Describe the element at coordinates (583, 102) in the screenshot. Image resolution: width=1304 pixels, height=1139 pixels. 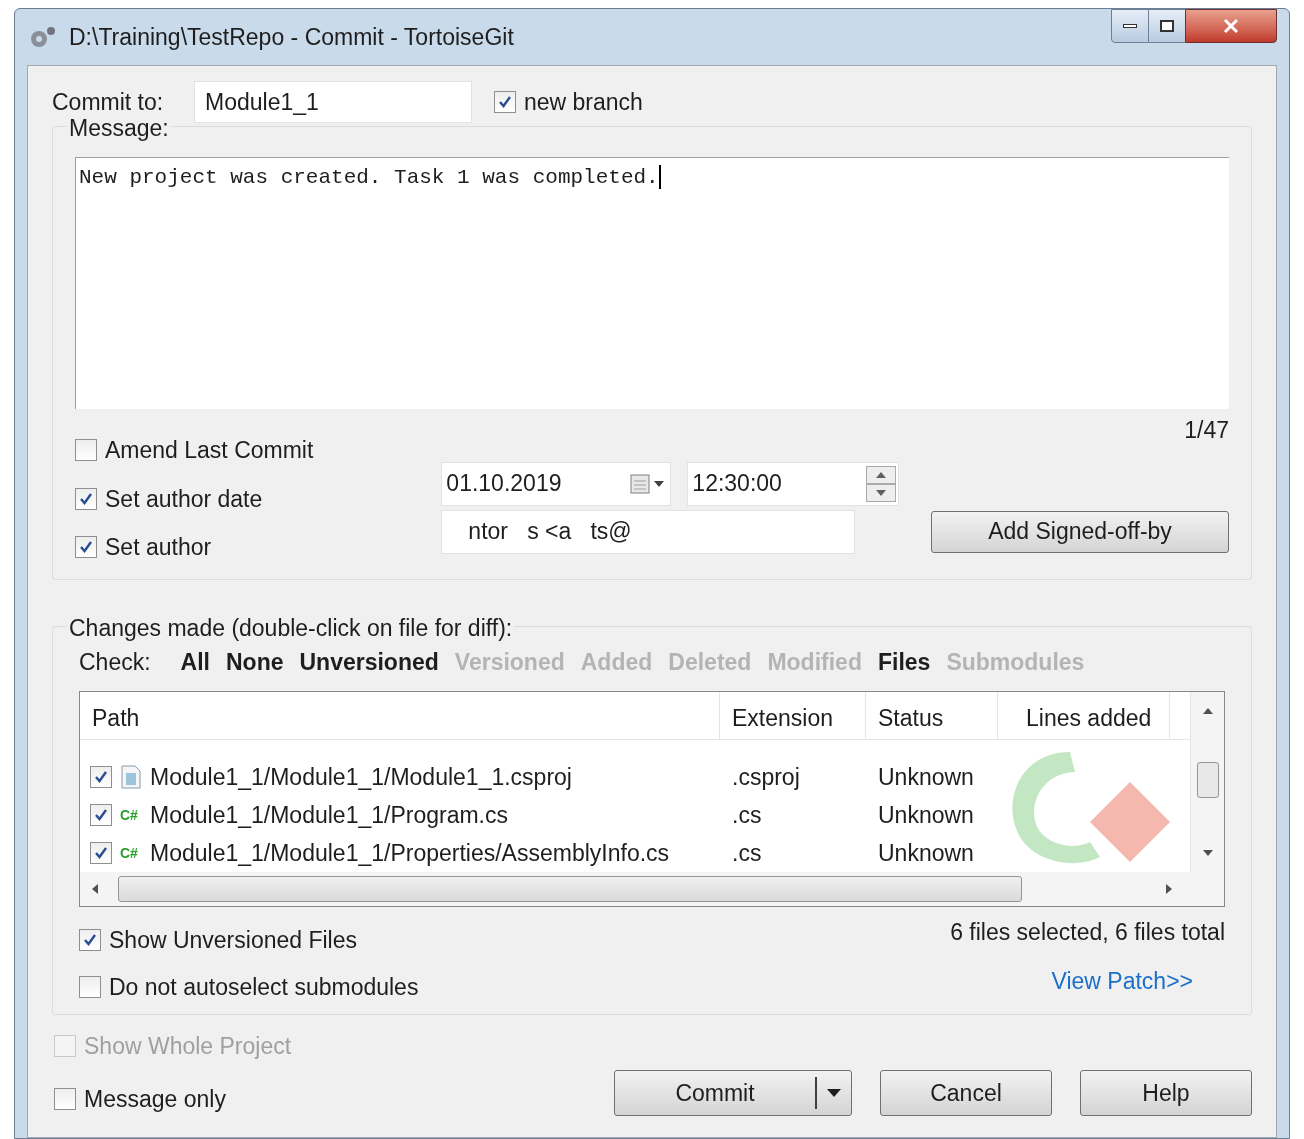
I see `checkbox-label: new branch` at that location.